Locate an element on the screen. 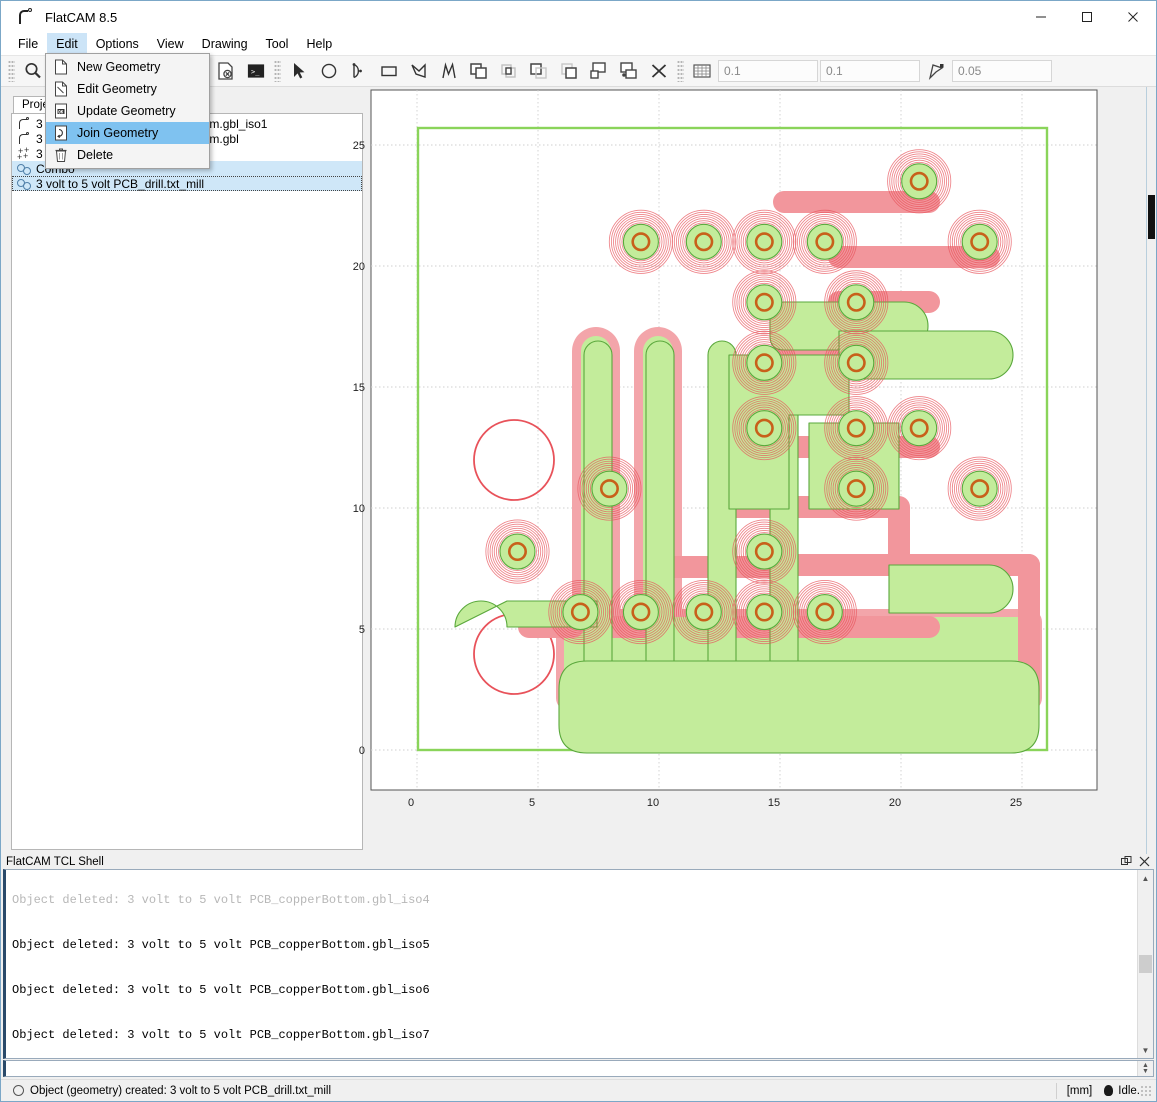  tcl-shell-input: ▲ ▼ is located at coordinates (578, 1068).